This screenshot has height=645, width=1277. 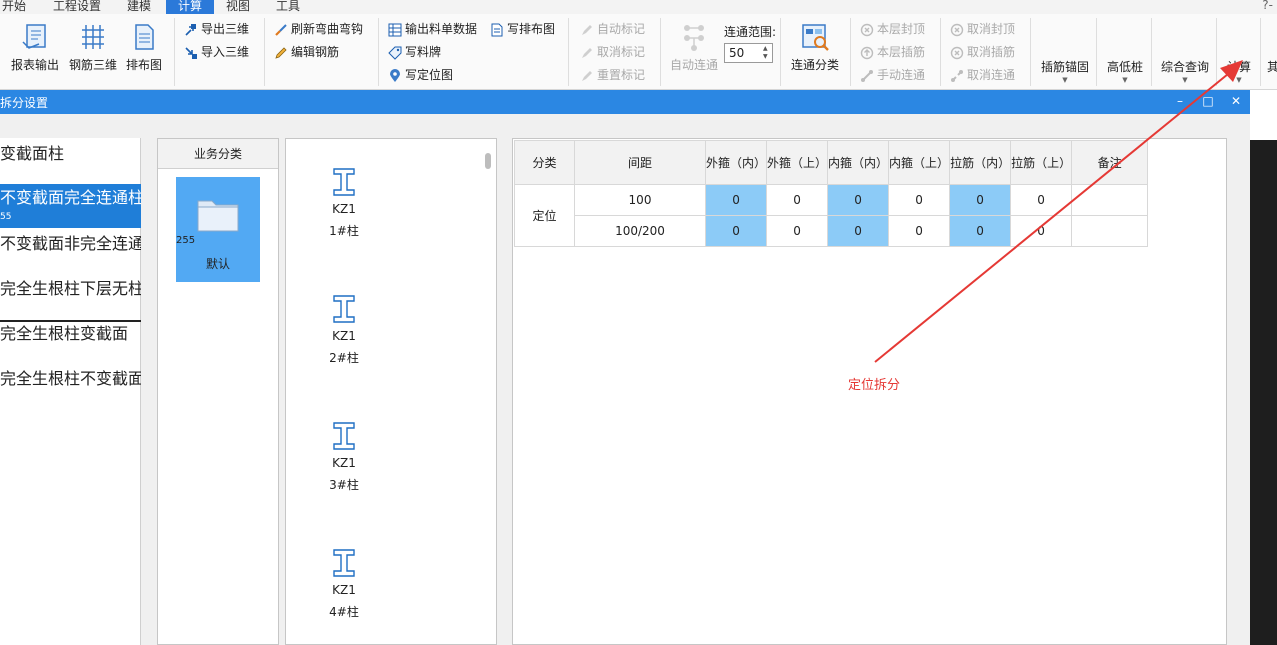 I want to click on col-header-outer-hoop-in: 外箍（内）, so click(x=736, y=162).